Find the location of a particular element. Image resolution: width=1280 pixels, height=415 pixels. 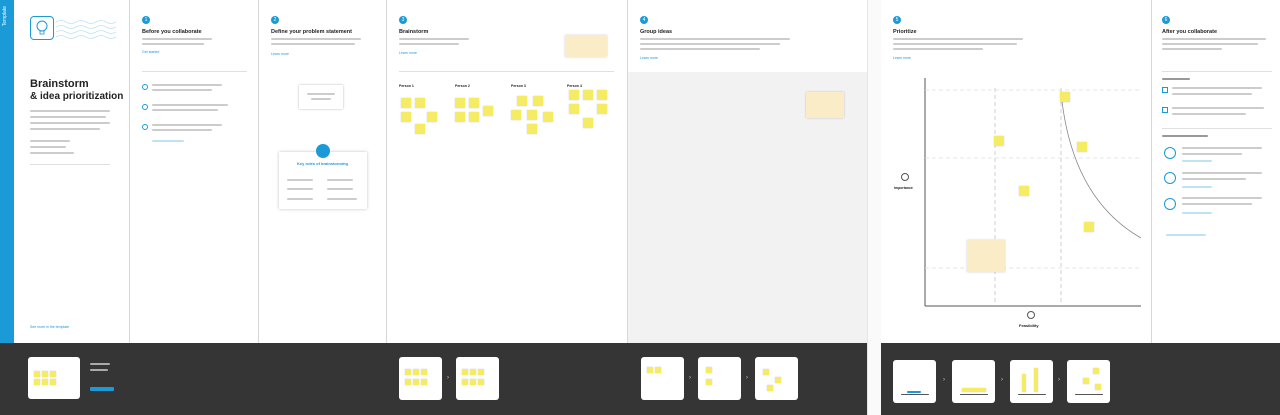

step-badge: 4 is located at coordinates (644, 20).